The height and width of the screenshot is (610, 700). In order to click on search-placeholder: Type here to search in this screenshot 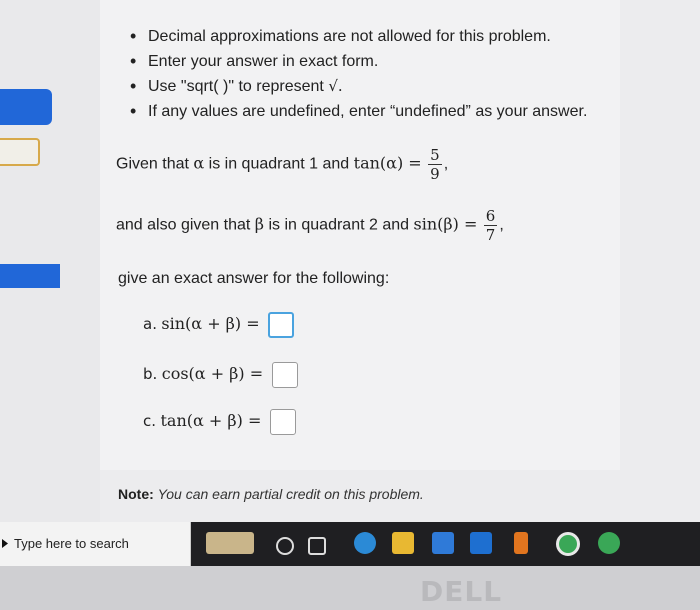, I will do `click(71, 543)`.